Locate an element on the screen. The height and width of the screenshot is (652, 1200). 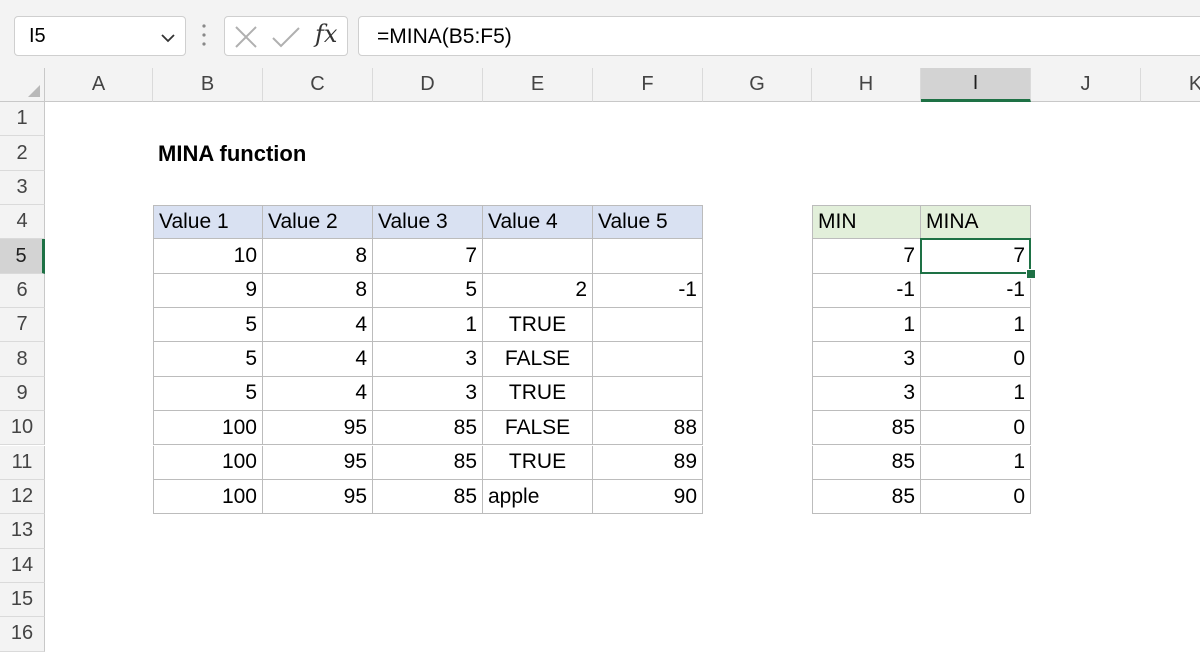
data-table-header-cell: Value 1 is located at coordinates (208, 222).